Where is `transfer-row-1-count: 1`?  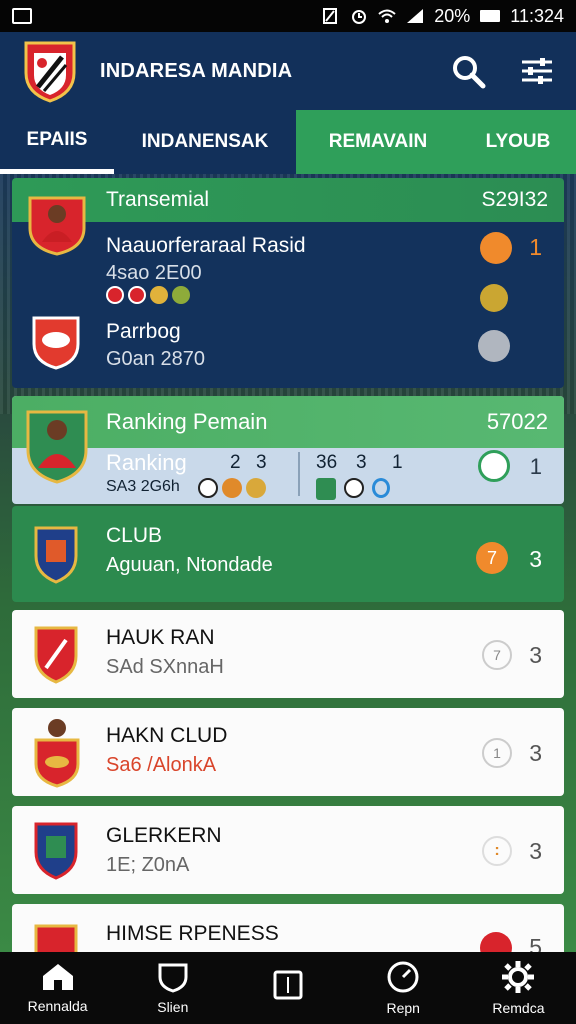 transfer-row-1-count: 1 is located at coordinates (535, 247).